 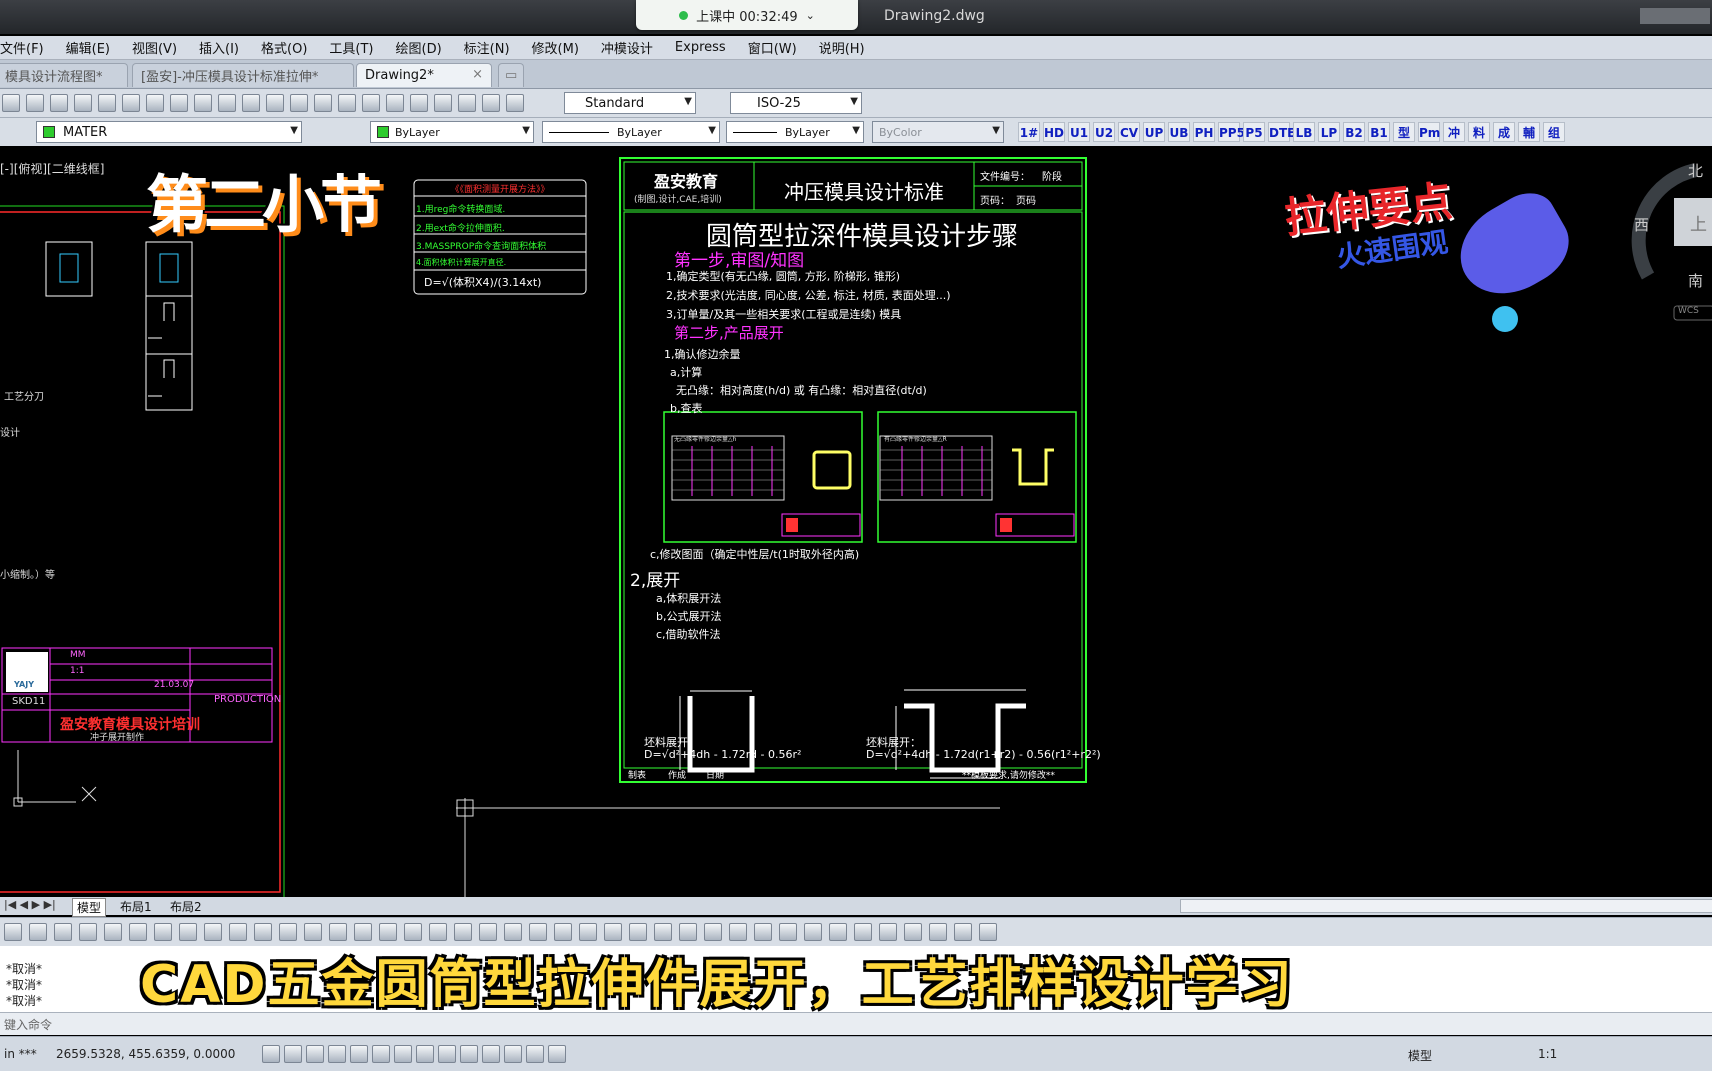 What do you see at coordinates (1695, 280) in the screenshot?
I see `viewcube-south: 南` at bounding box center [1695, 280].